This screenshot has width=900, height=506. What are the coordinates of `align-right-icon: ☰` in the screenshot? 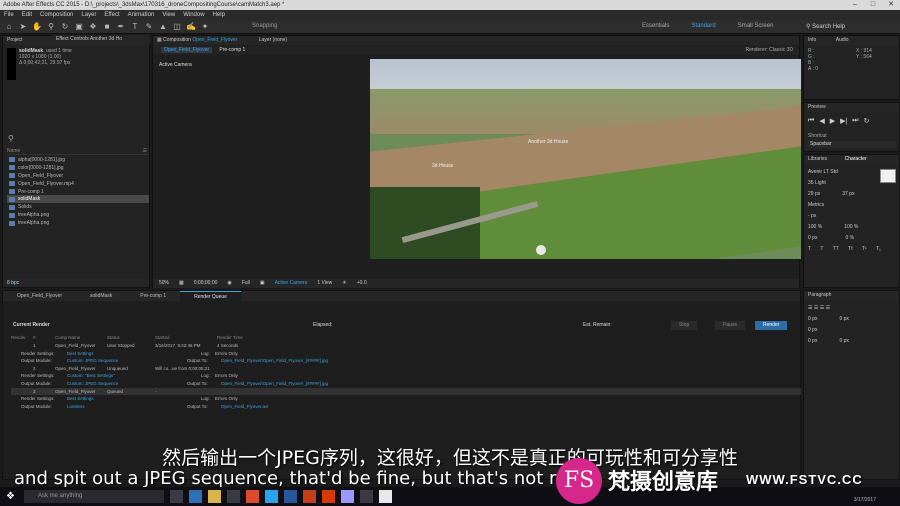 It's located at (822, 308).